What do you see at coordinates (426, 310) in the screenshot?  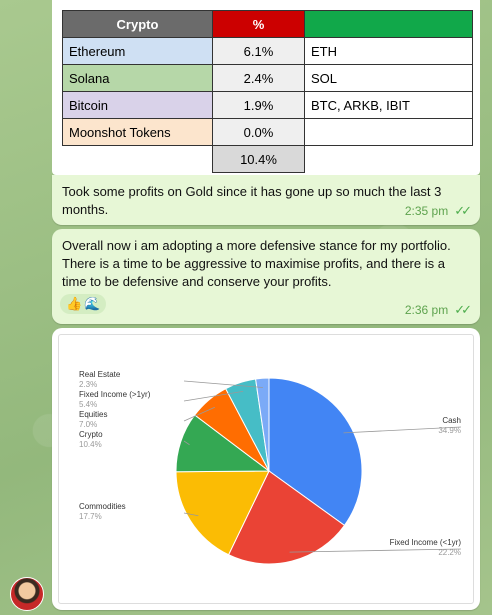 I see `message-time: 2:36 pm` at bounding box center [426, 310].